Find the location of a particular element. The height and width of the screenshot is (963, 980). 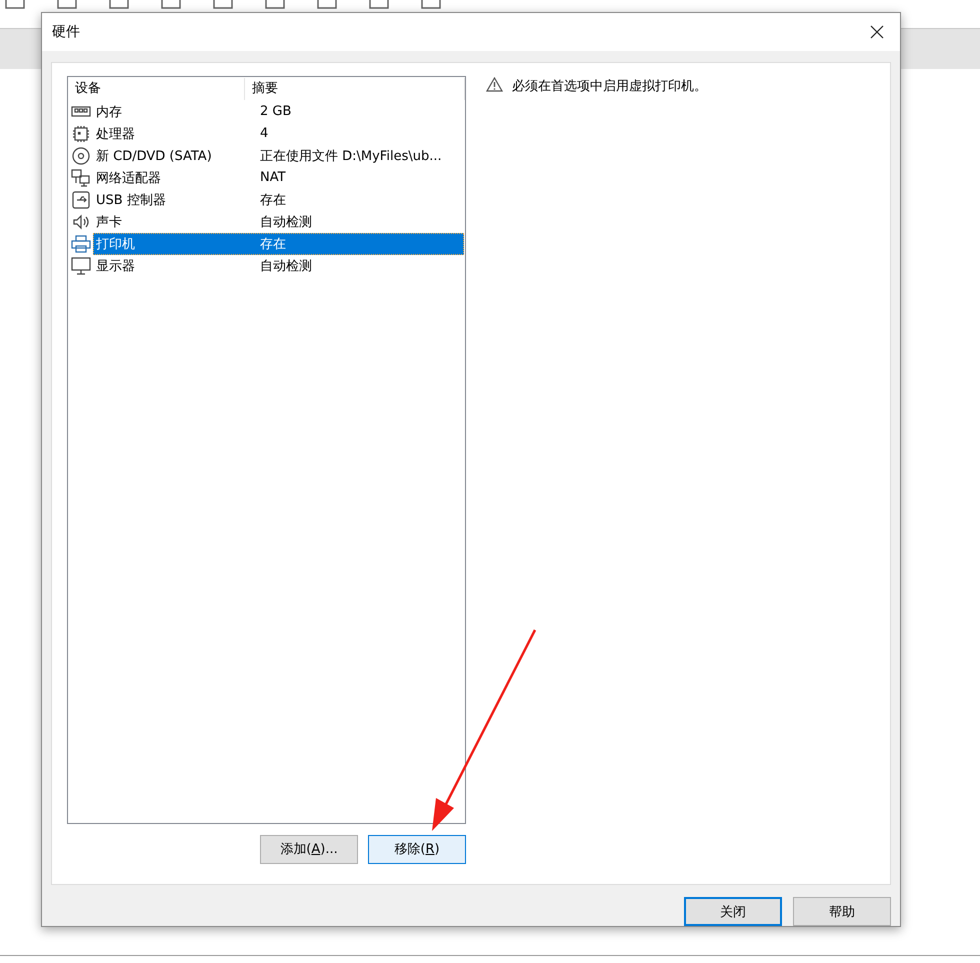

chip-icon is located at coordinates (80, 133).